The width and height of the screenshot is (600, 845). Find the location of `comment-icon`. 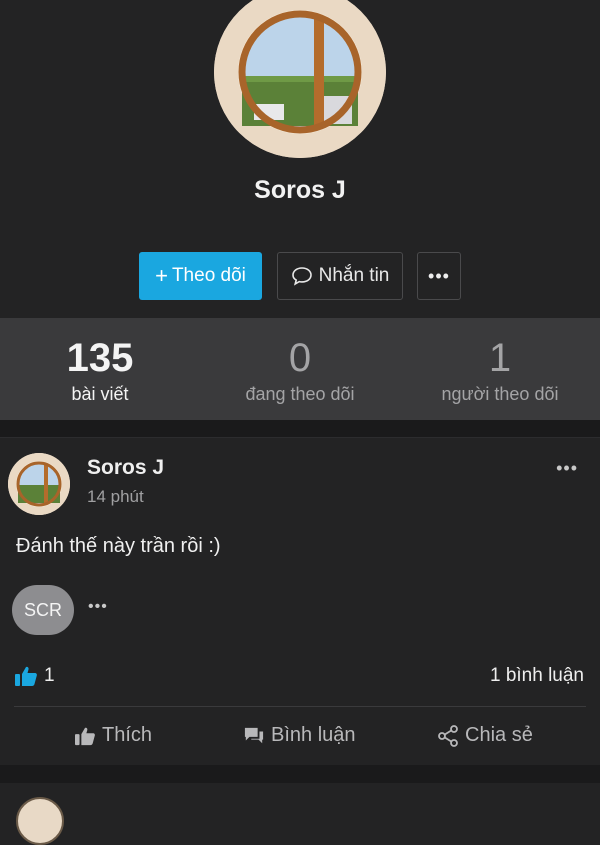

comment-icon is located at coordinates (254, 735).